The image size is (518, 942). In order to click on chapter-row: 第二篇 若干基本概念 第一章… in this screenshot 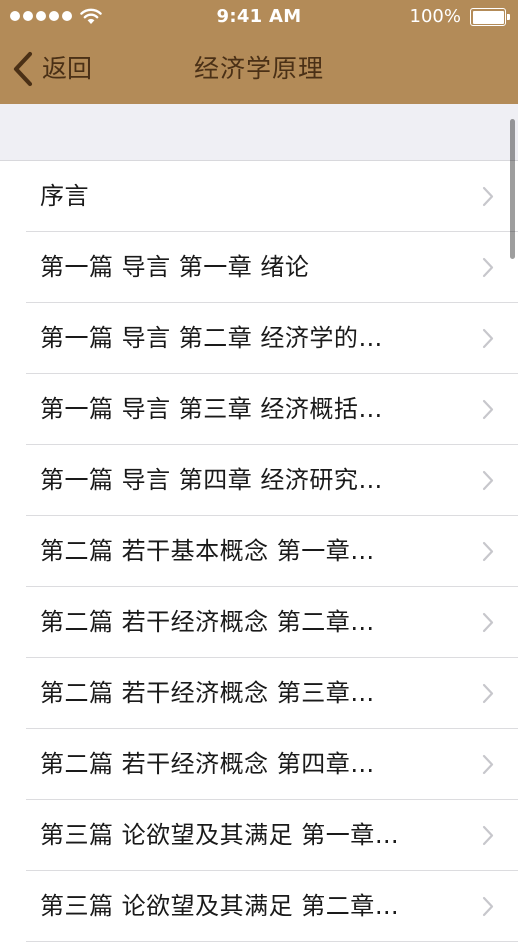, I will do `click(259, 551)`.